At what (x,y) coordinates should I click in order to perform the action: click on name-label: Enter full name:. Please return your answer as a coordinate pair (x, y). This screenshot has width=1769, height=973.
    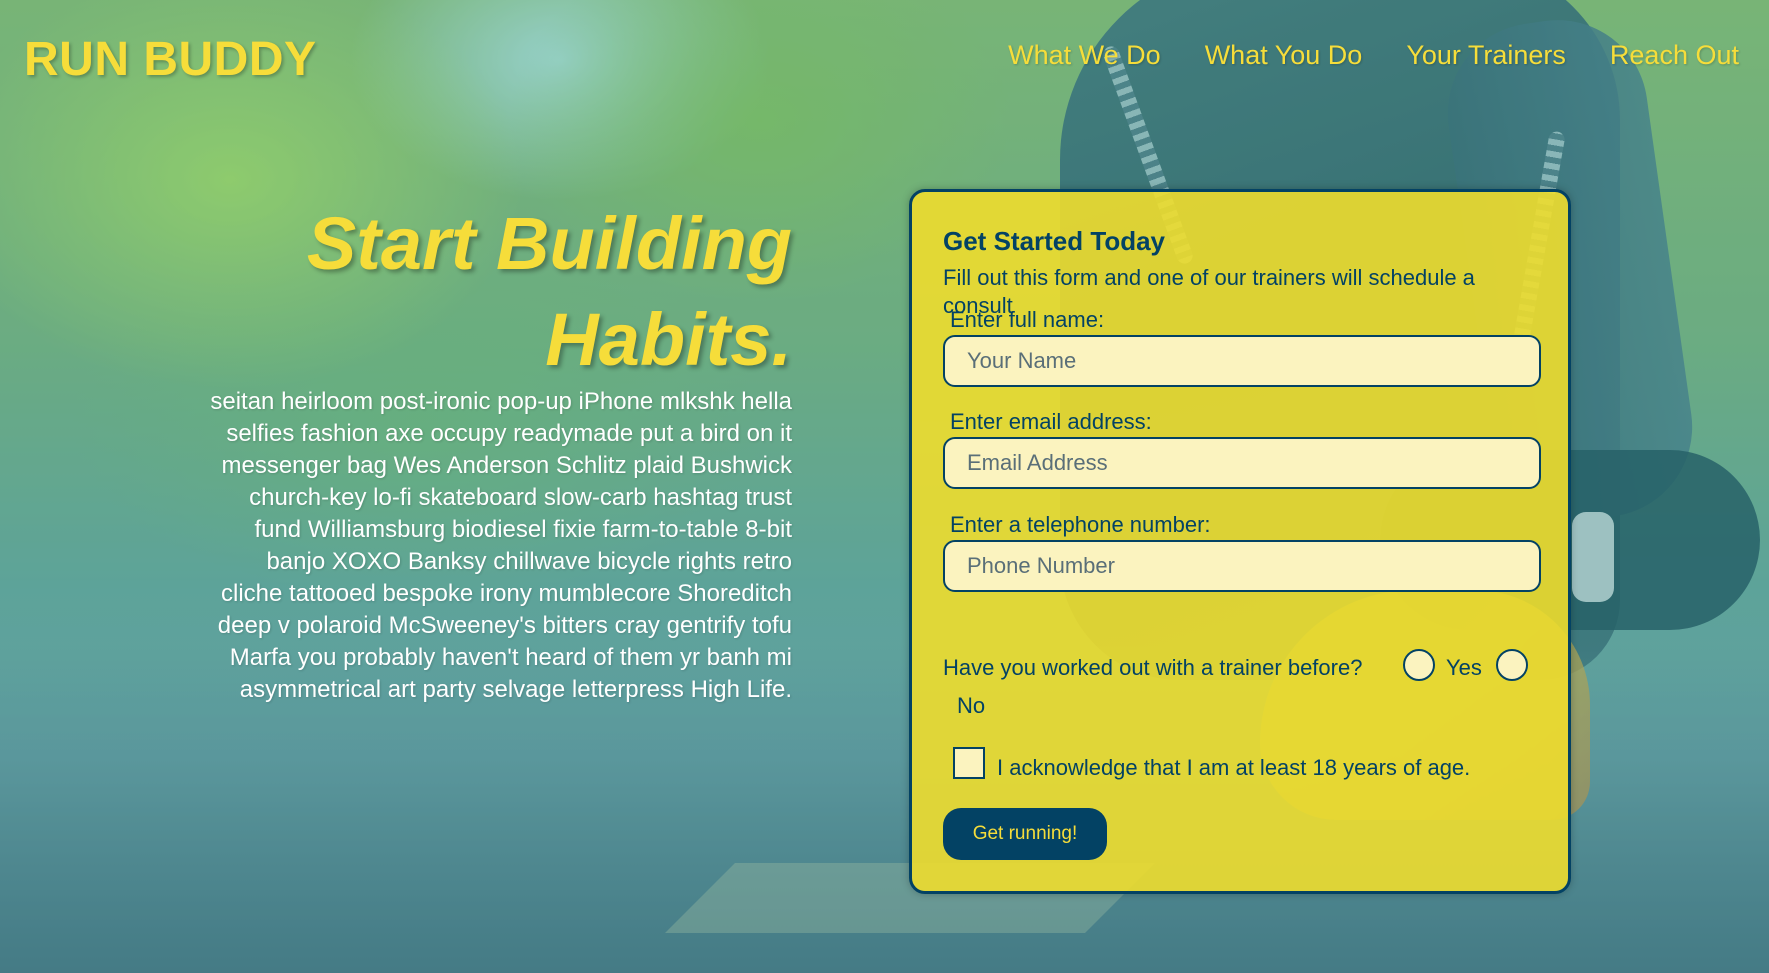
    Looking at the image, I should click on (1027, 319).